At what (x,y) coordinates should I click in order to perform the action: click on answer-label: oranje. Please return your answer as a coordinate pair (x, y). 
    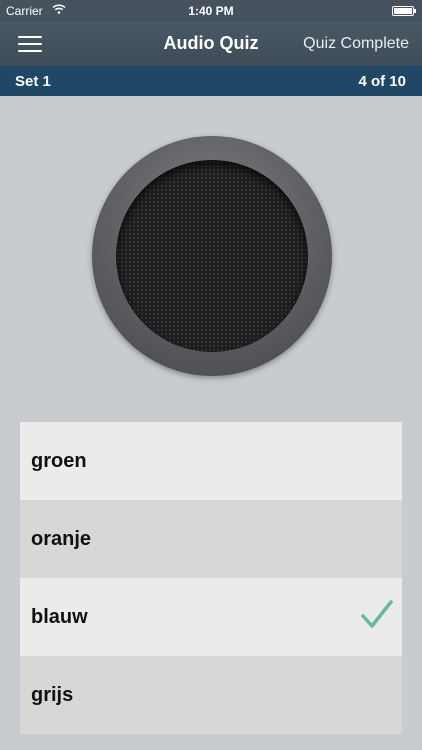
    Looking at the image, I should click on (61, 539).